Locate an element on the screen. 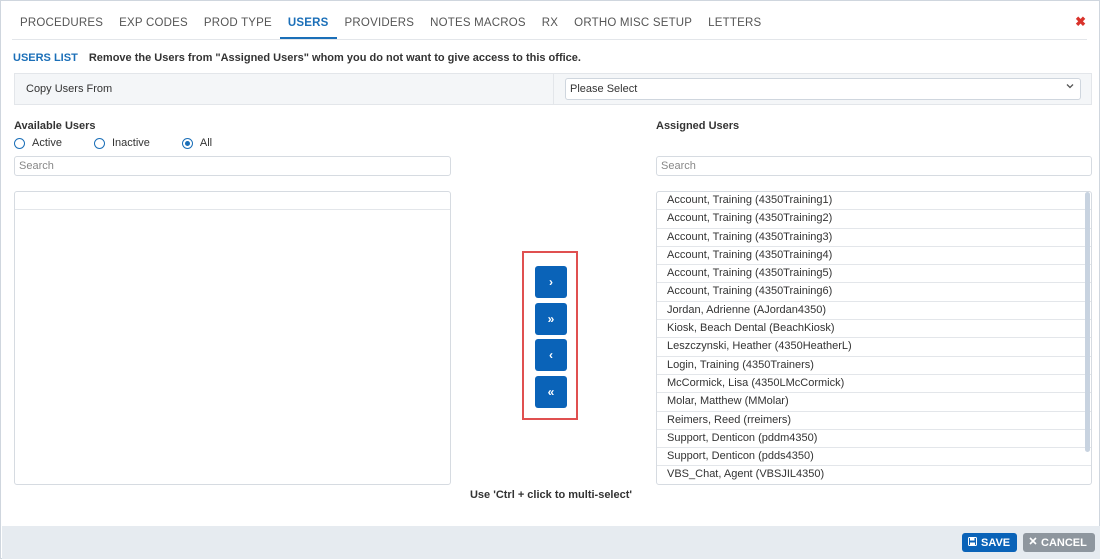 This screenshot has height=559, width=1100. available-list-header is located at coordinates (232, 201).